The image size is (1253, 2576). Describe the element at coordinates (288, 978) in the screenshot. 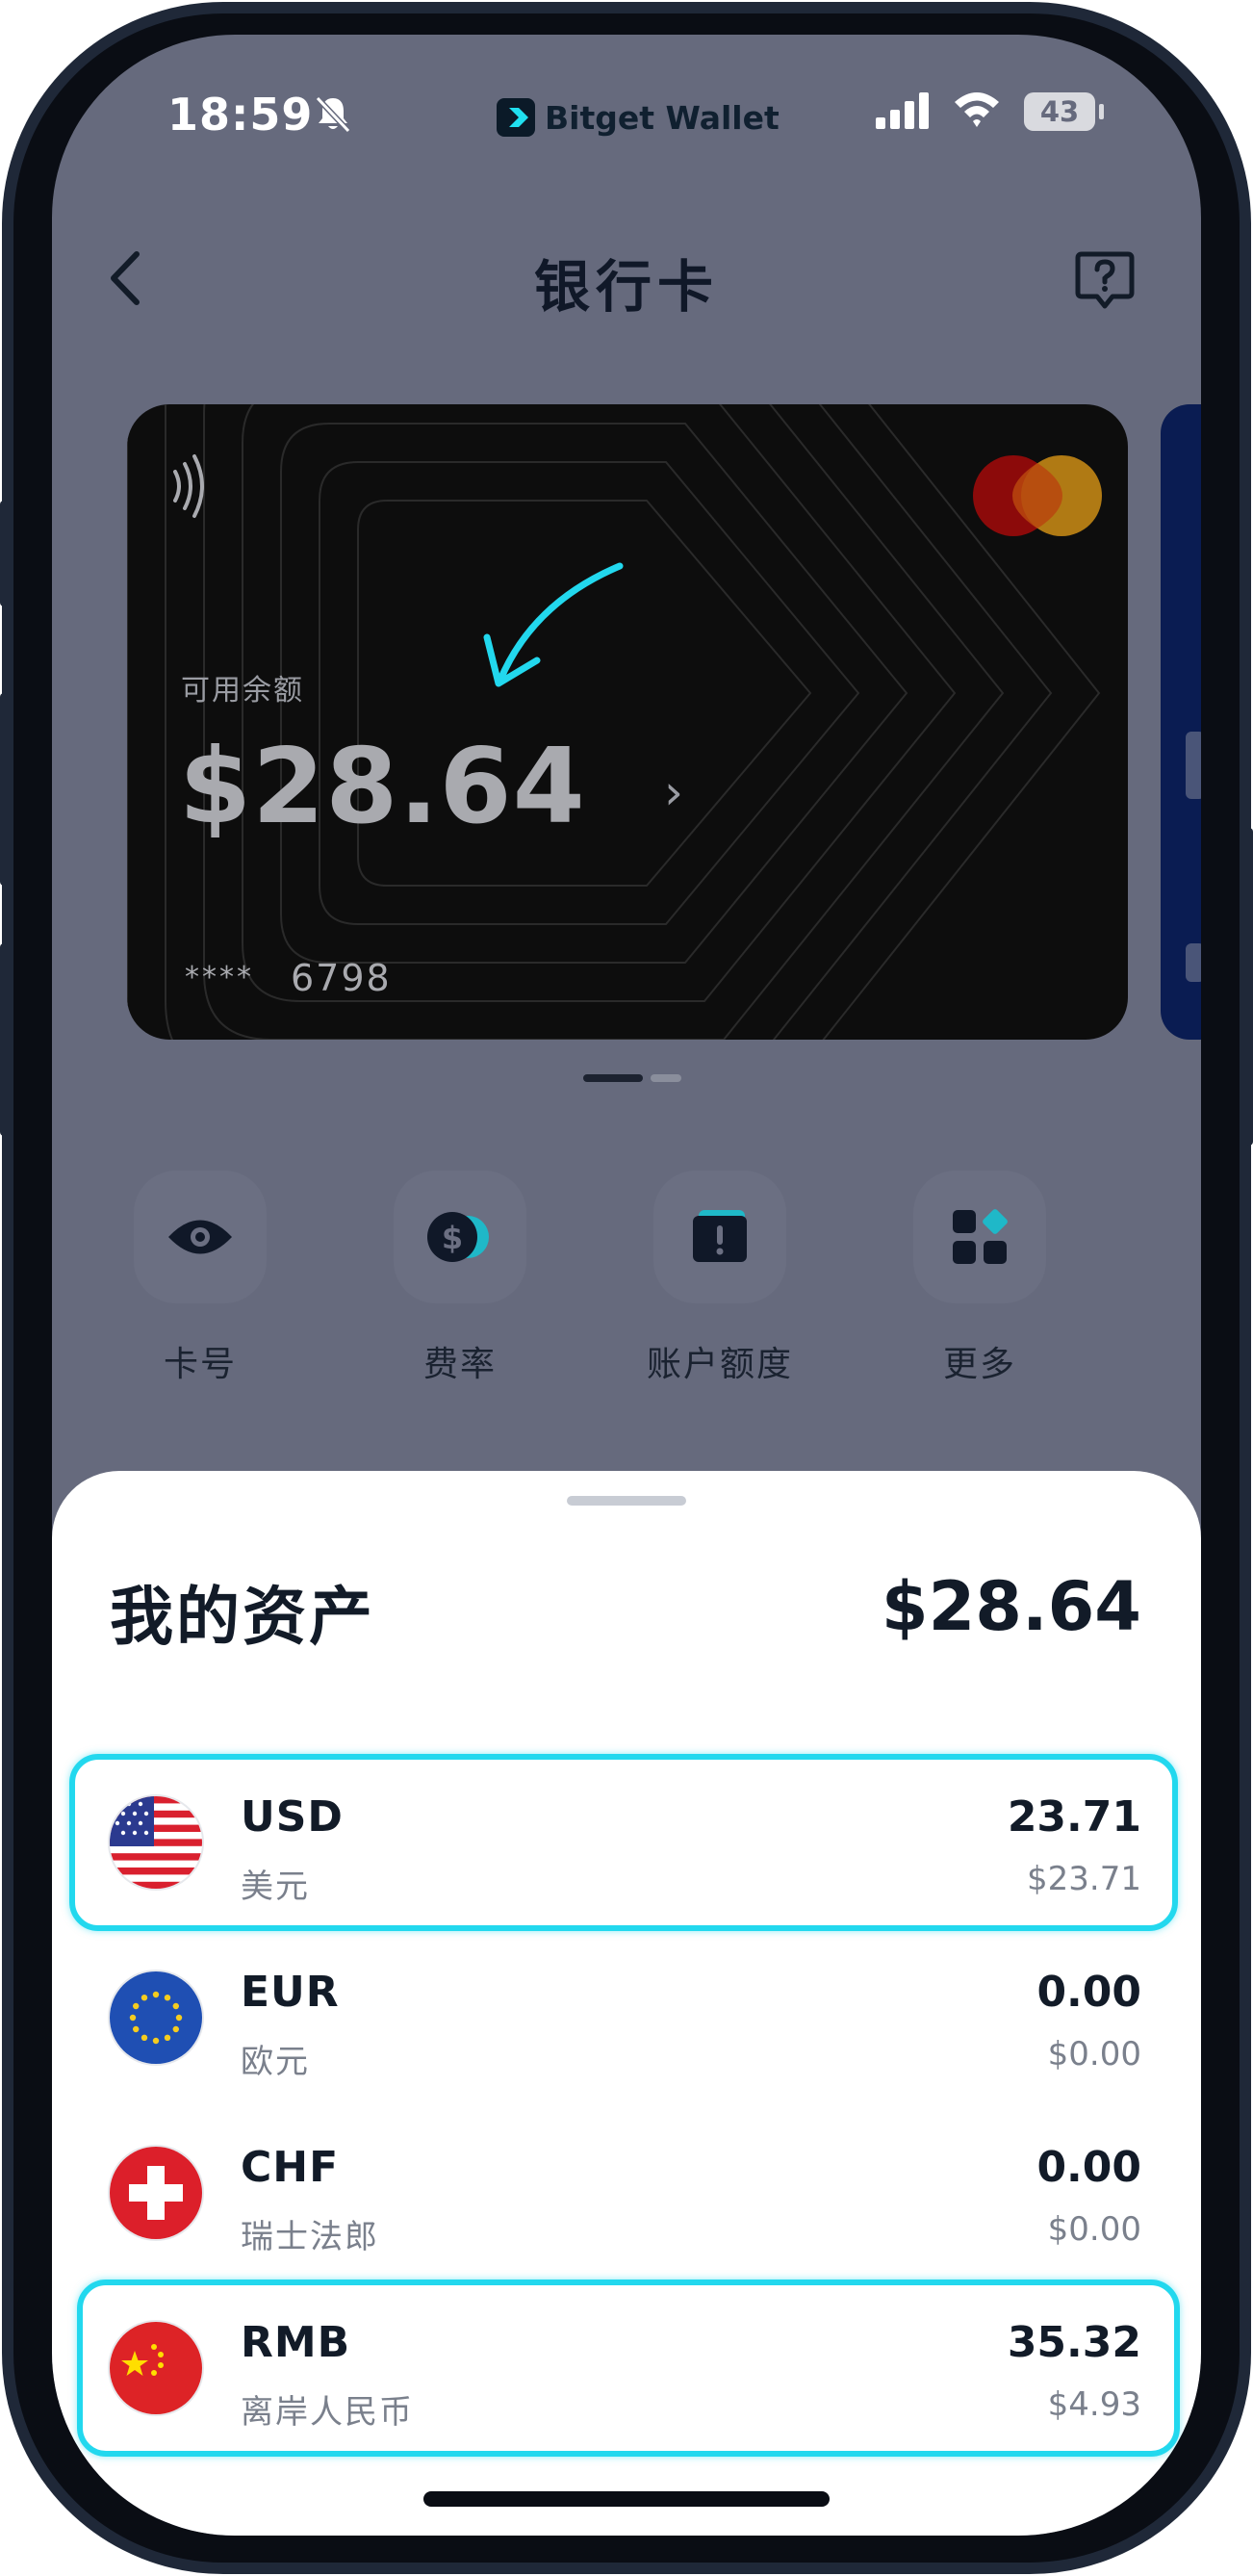

I see `card-number: **** 6798` at that location.